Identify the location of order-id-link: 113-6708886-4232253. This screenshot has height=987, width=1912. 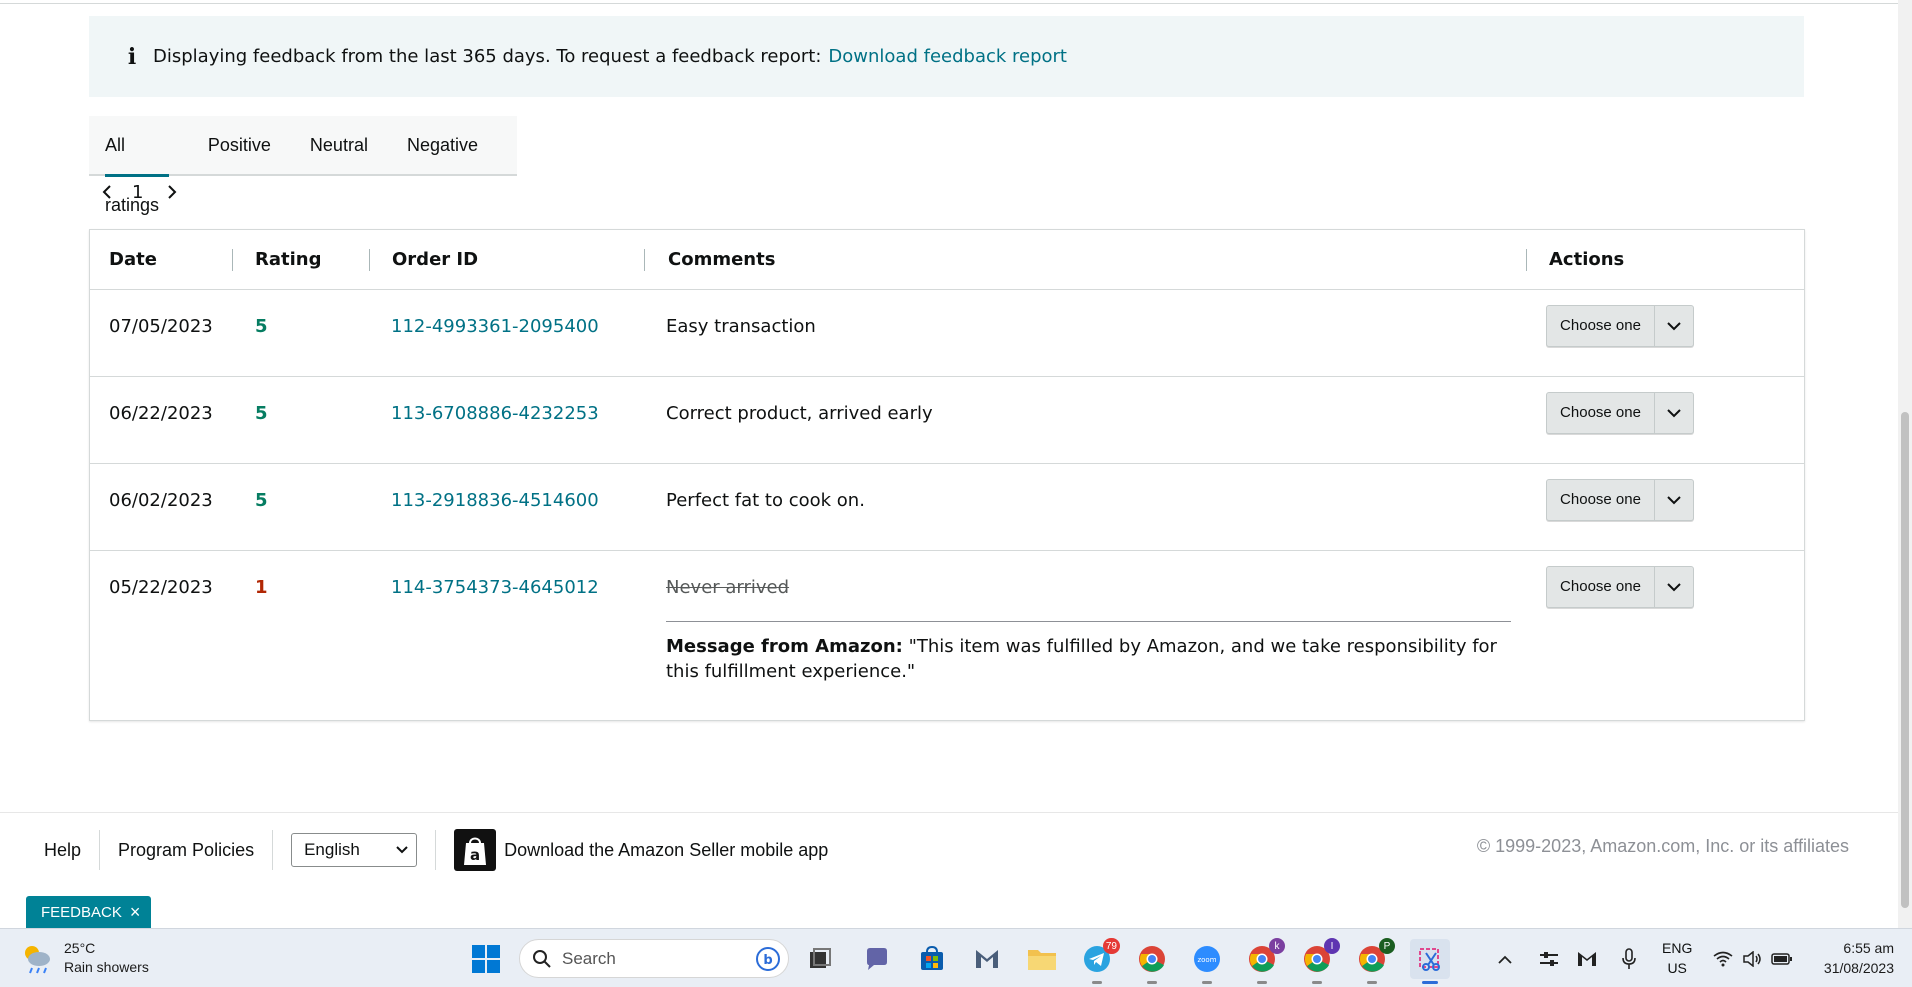
(495, 414).